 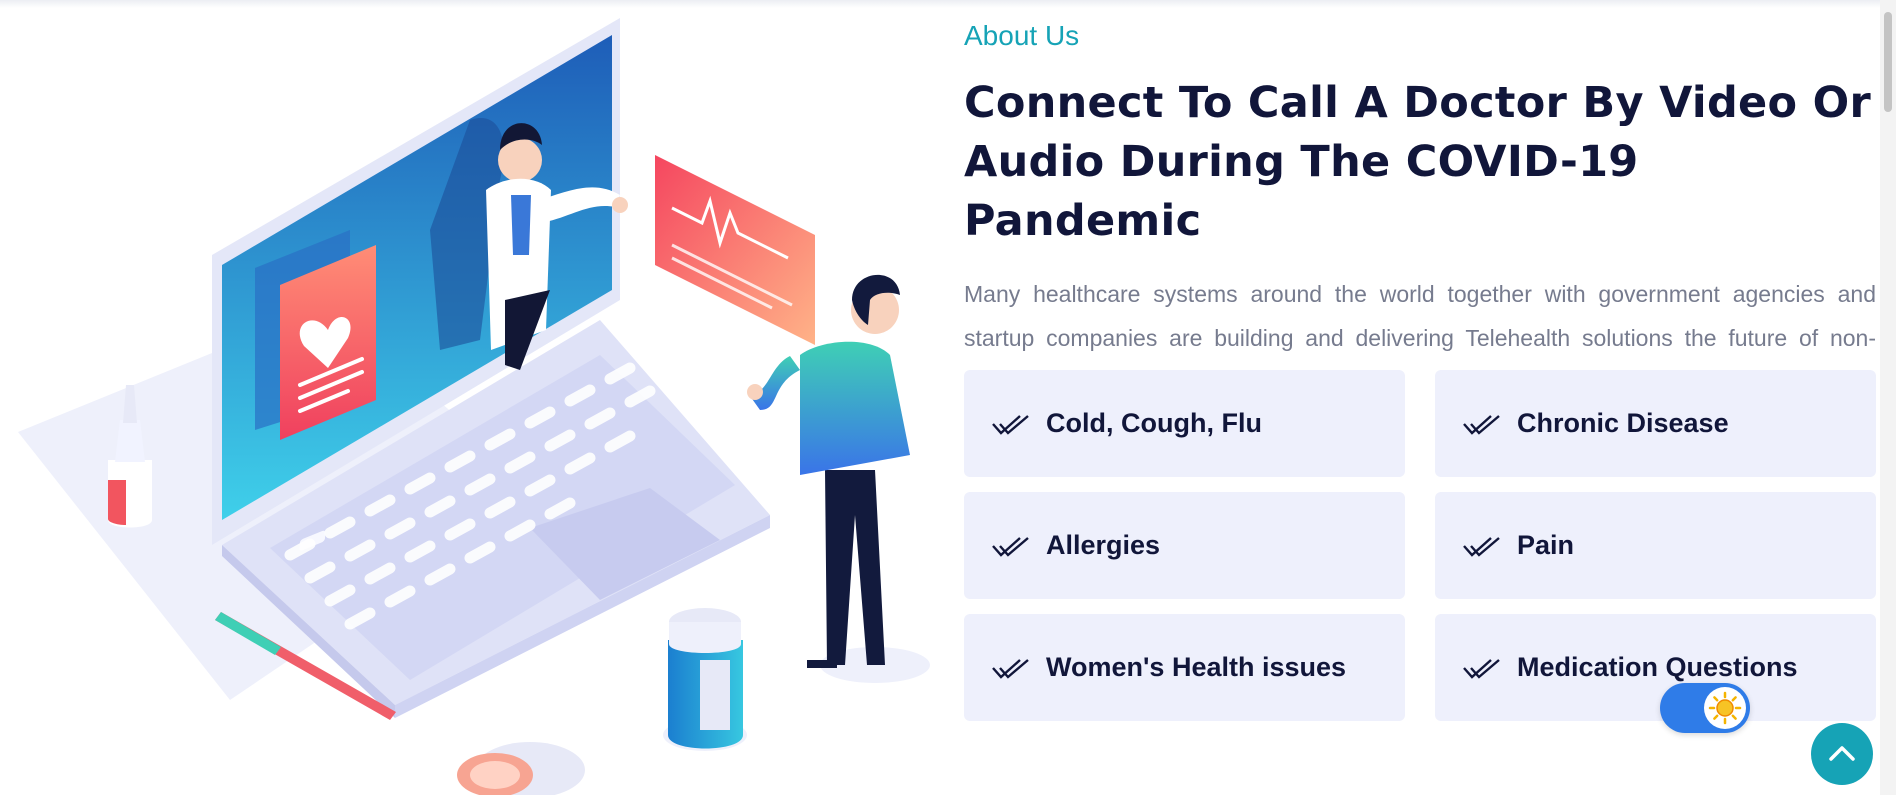 I want to click on feature-medication-questions: Medication Questions, so click(x=1655, y=667).